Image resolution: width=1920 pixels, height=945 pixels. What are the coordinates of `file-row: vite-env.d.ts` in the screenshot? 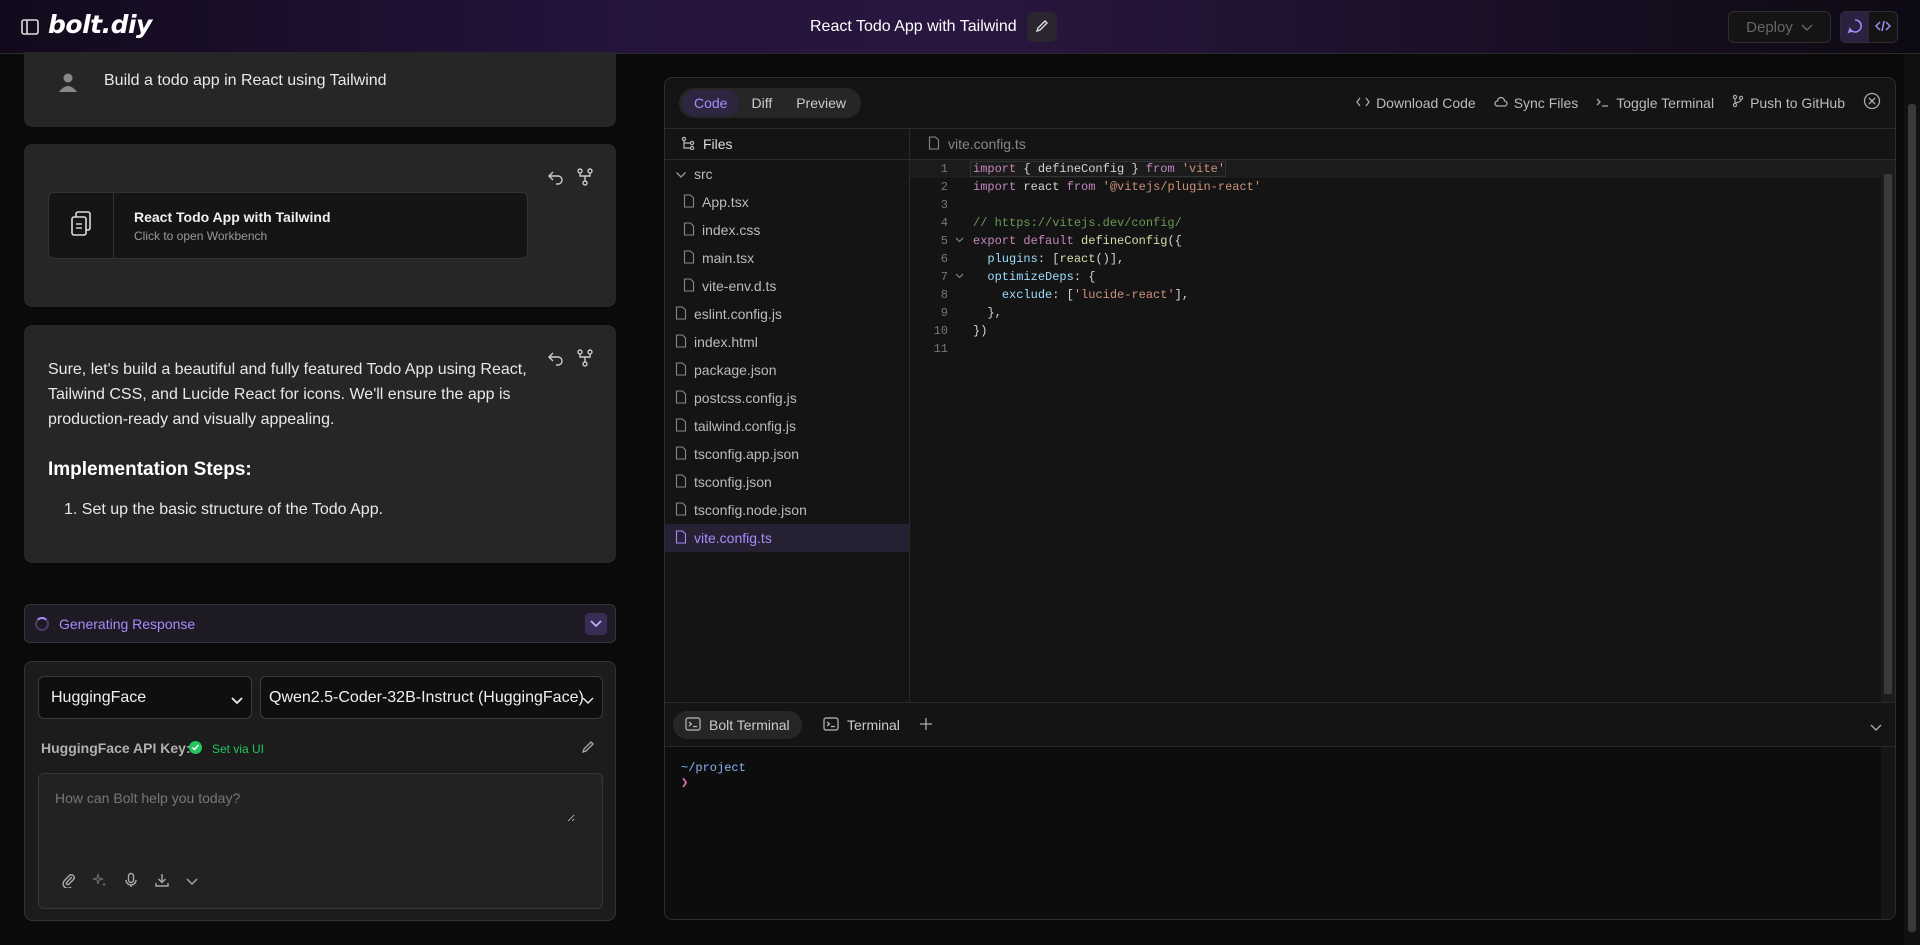 It's located at (787, 286).